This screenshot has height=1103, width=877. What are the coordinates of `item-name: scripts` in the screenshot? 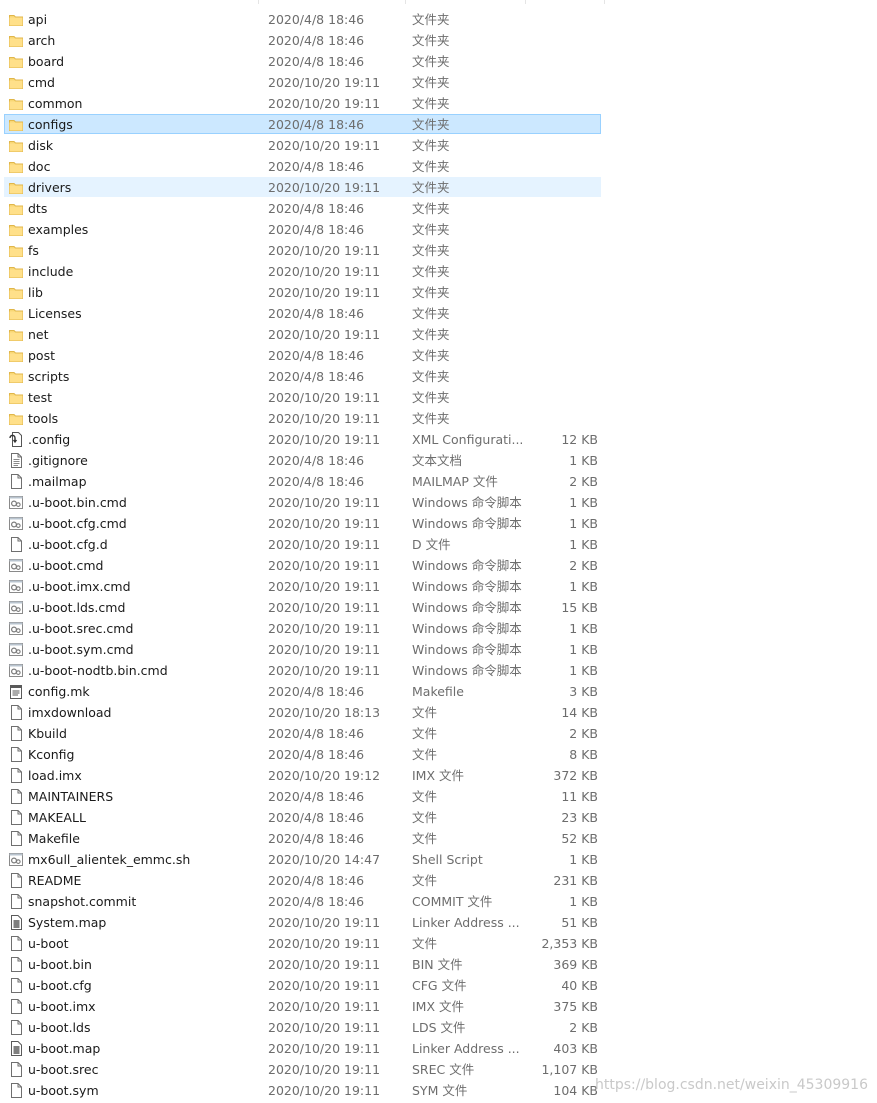 It's located at (49, 376).